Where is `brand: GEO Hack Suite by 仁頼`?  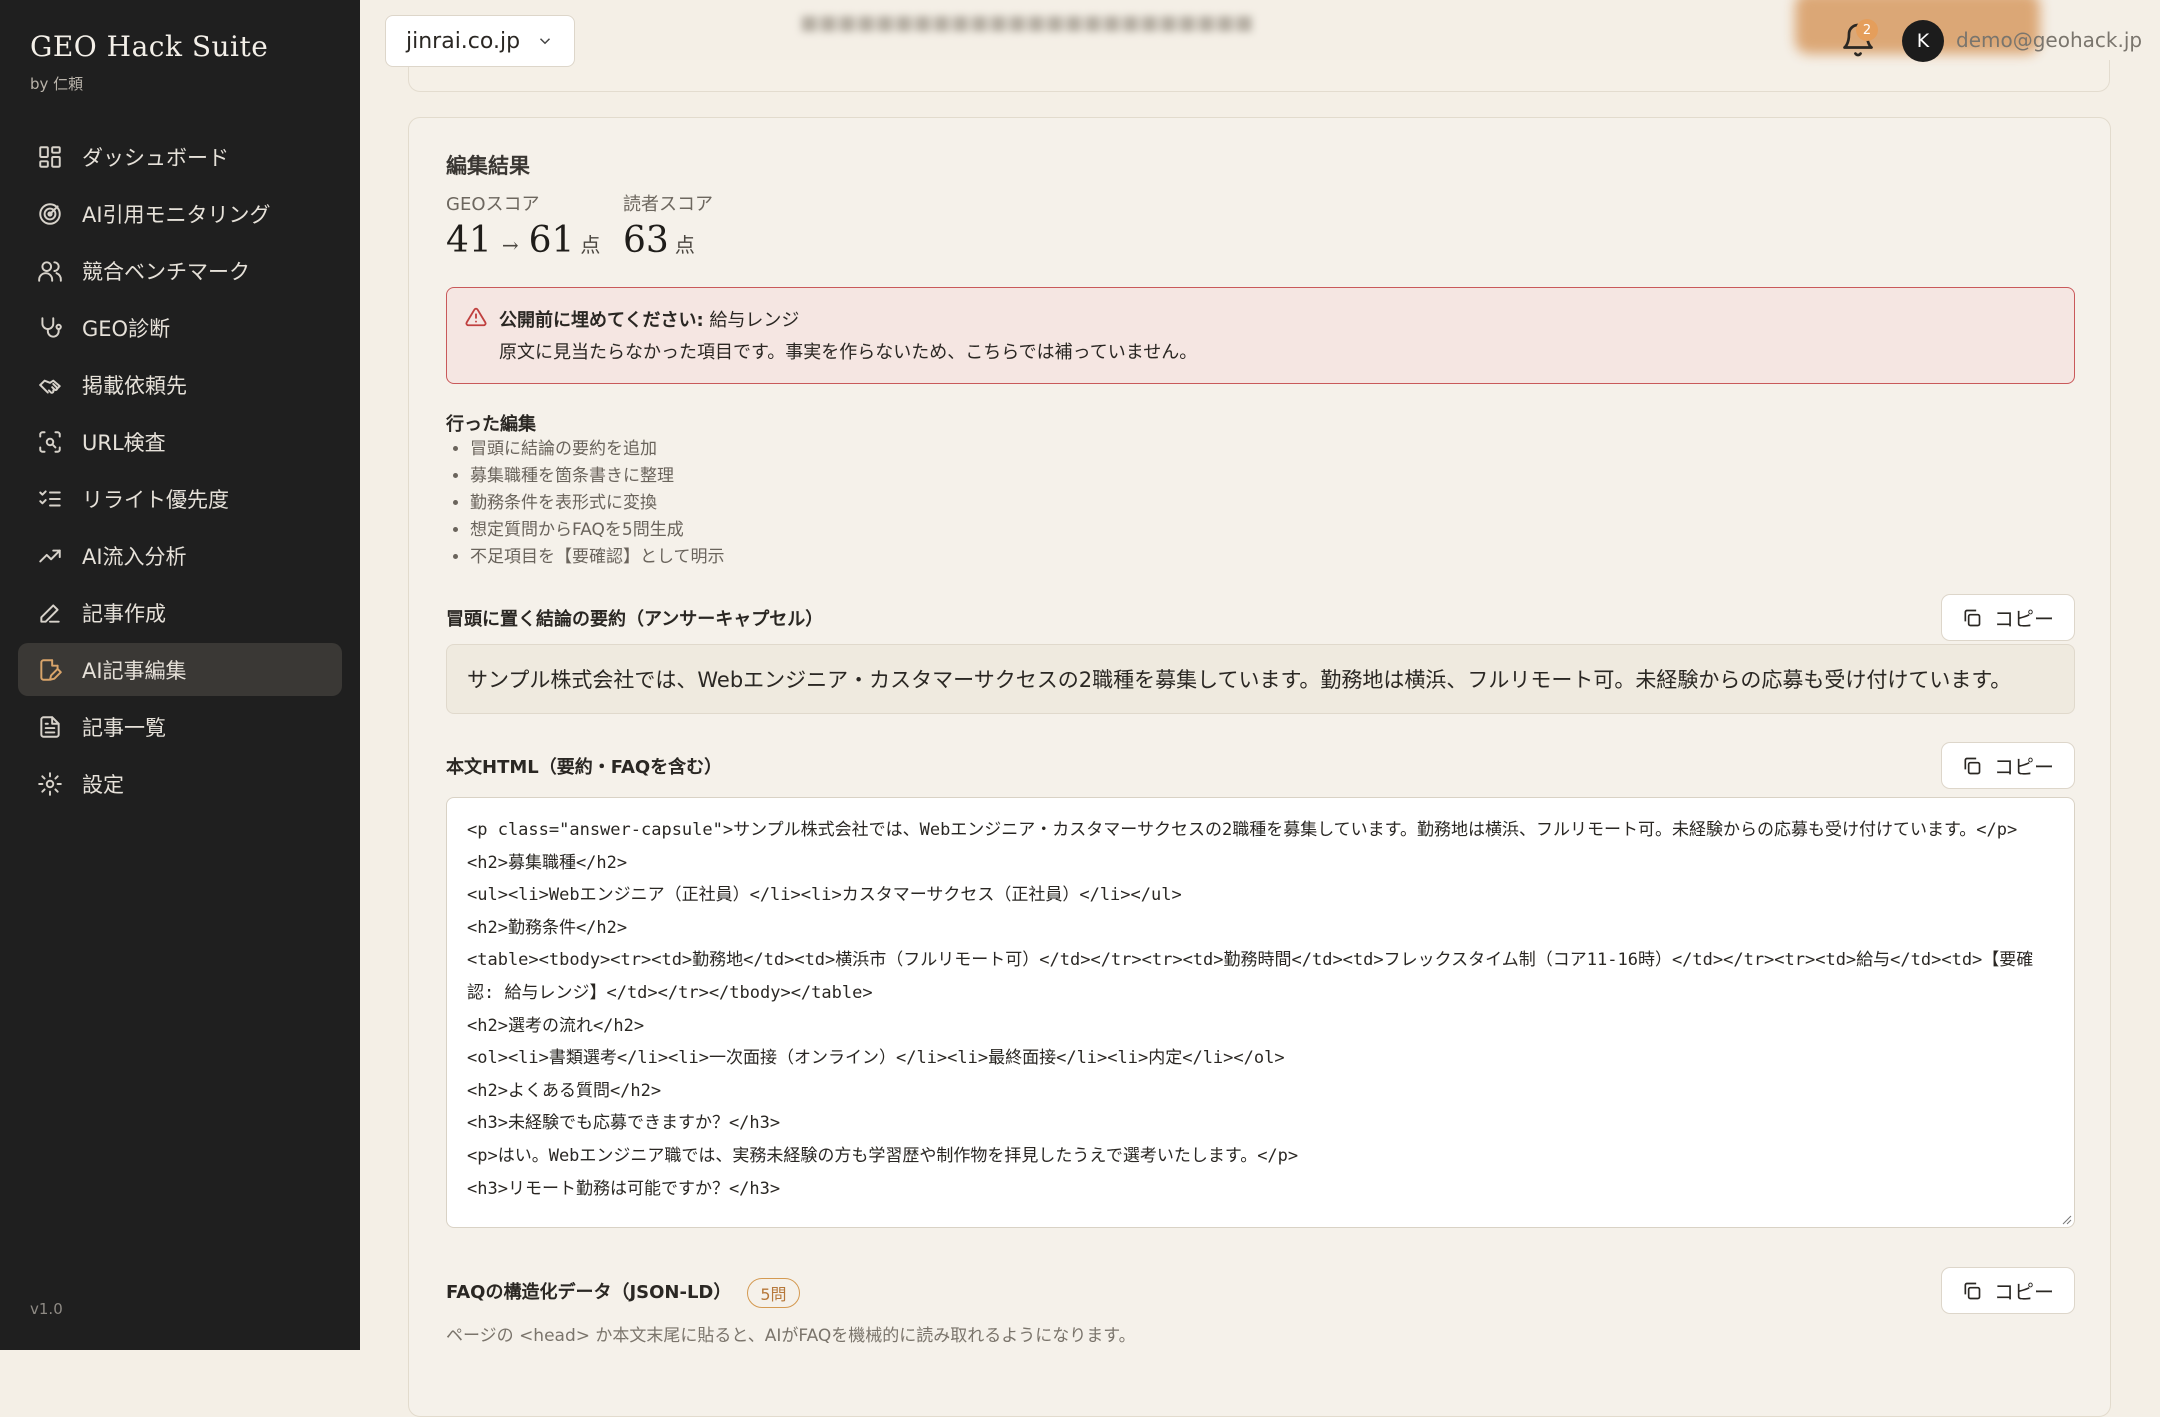 brand: GEO Hack Suite by 仁頼 is located at coordinates (149, 62).